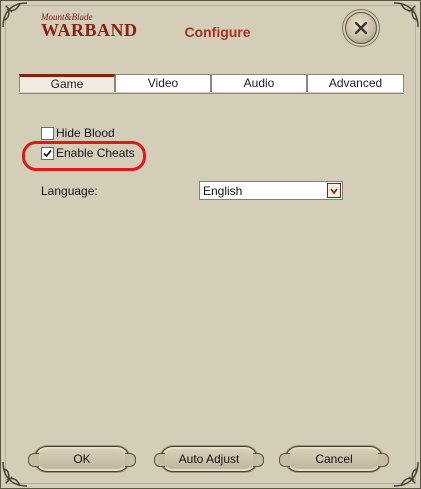 The height and width of the screenshot is (489, 421). Describe the element at coordinates (82, 459) in the screenshot. I see `ok-button: OK` at that location.